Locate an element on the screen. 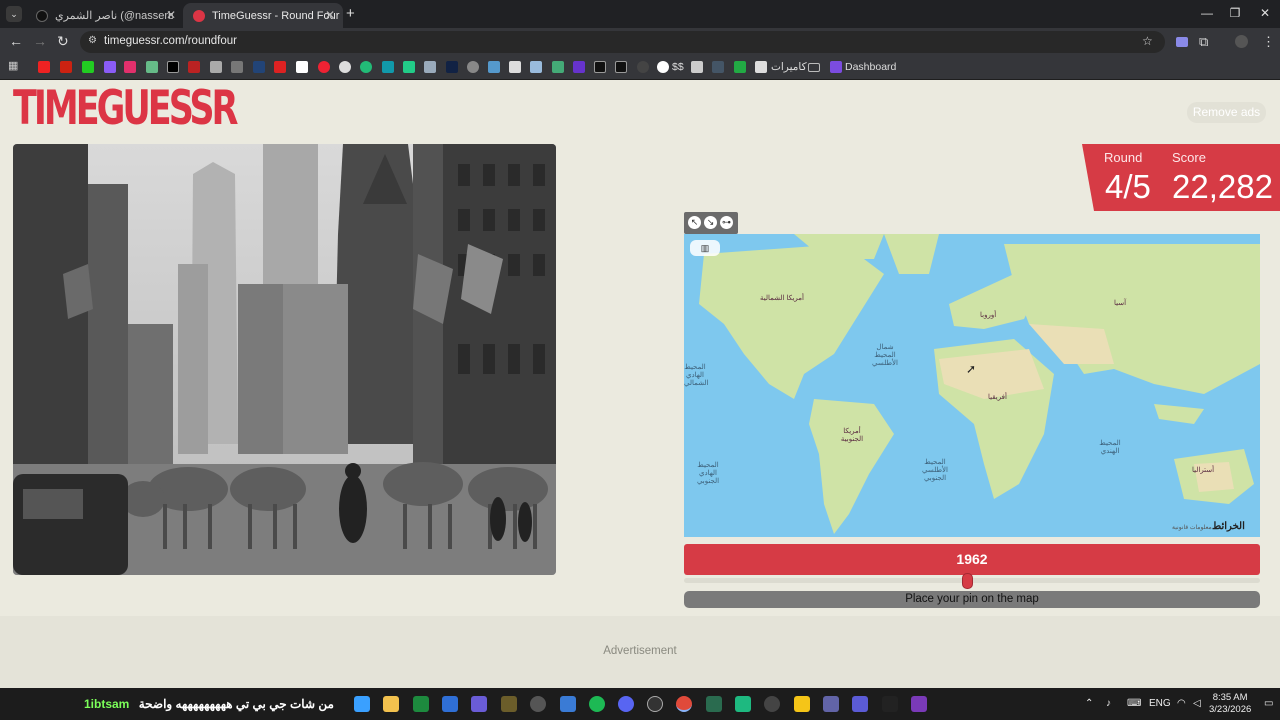  dashboard-icon is located at coordinates (836, 67).